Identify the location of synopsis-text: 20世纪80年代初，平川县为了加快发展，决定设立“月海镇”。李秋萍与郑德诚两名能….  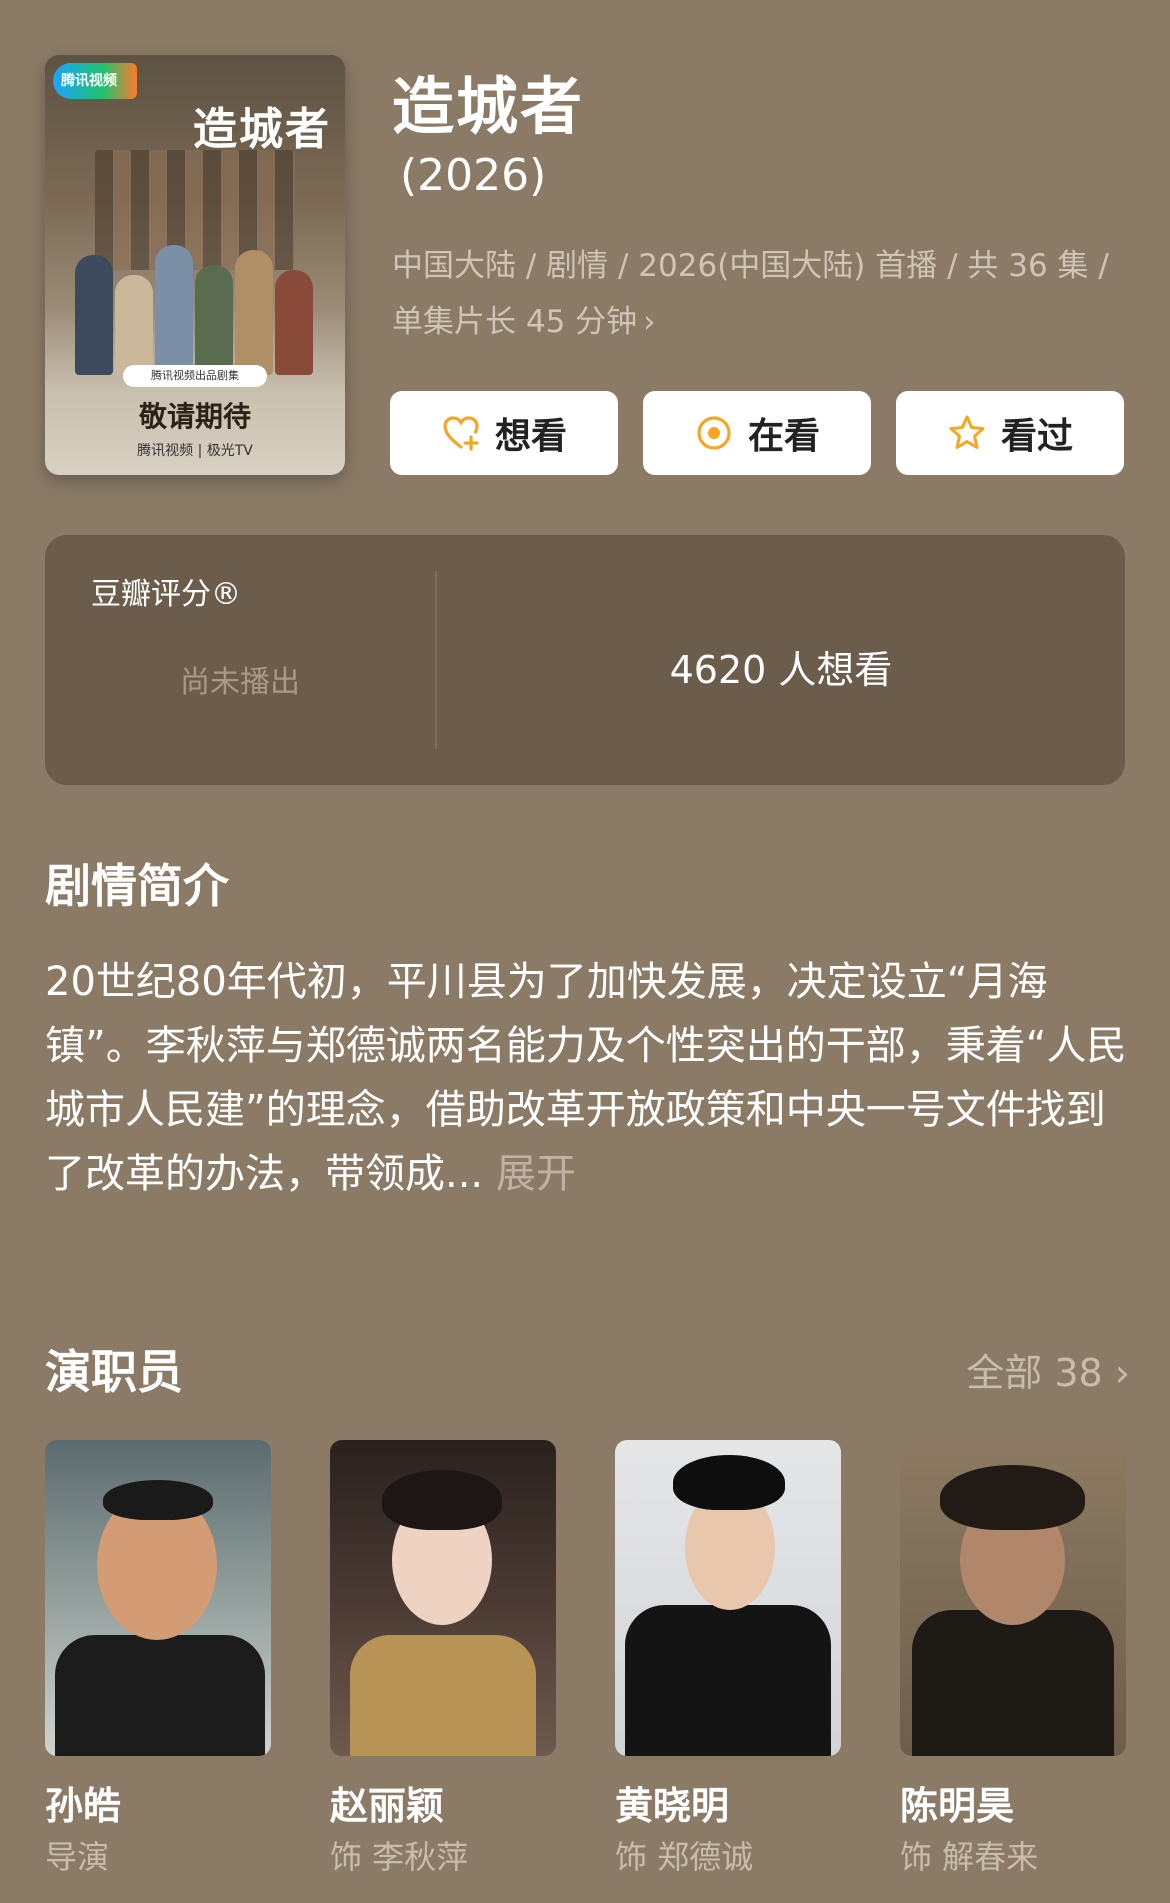
(586, 1078).